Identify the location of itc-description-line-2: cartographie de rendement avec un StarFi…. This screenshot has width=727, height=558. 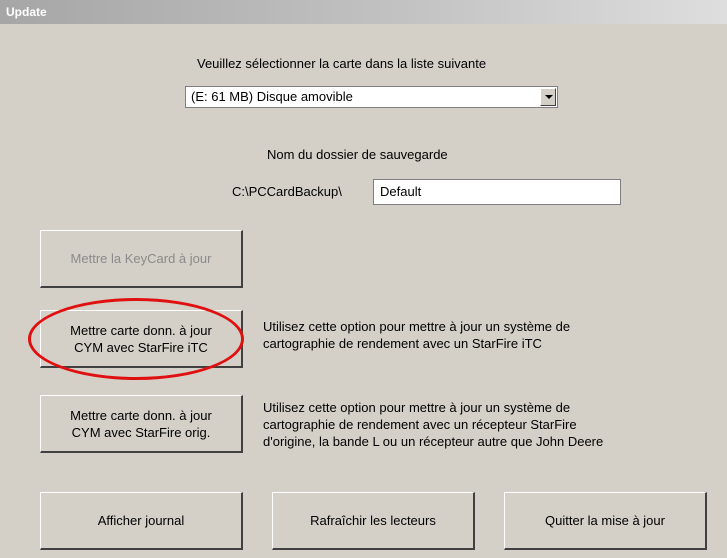
(402, 343).